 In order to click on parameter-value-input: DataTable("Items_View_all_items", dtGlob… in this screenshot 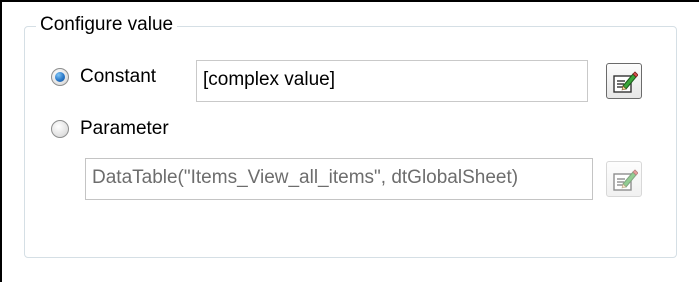, I will do `click(339, 179)`.